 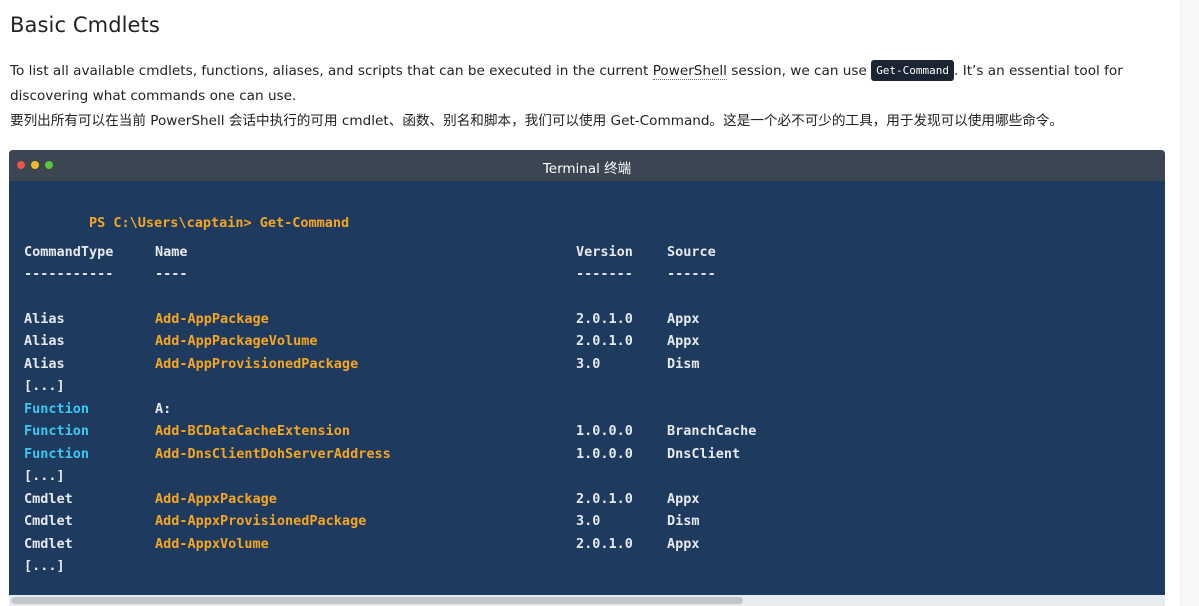 What do you see at coordinates (377, 600) in the screenshot?
I see `scrollbar-thumb` at bounding box center [377, 600].